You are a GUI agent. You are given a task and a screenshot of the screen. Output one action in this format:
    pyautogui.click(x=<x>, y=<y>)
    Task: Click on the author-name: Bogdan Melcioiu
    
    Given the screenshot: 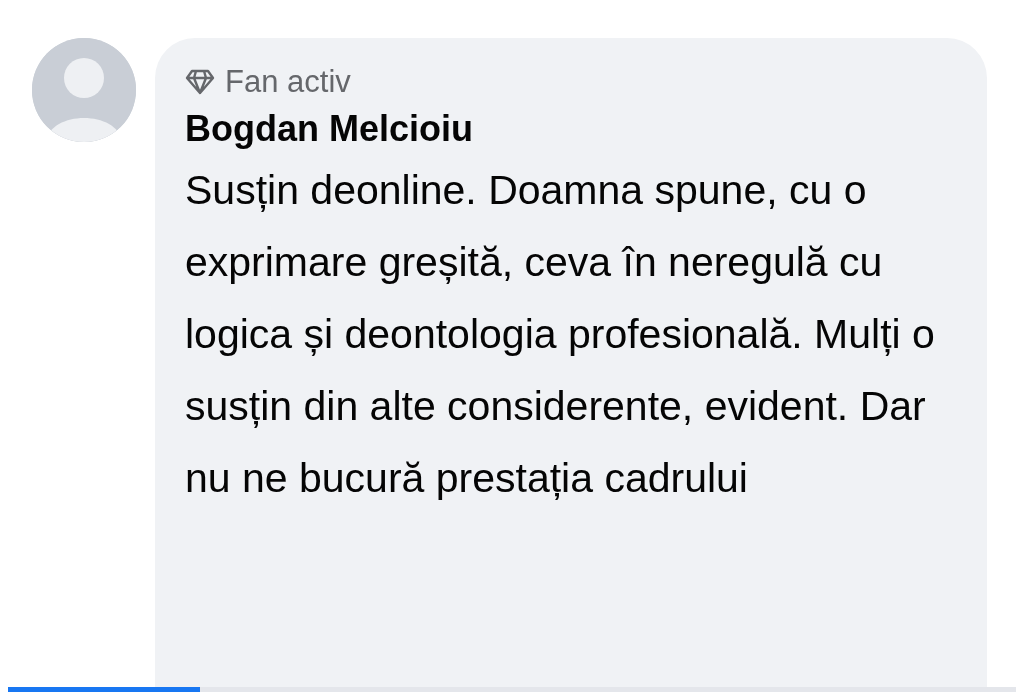 What is the action you would take?
    pyautogui.click(x=571, y=129)
    